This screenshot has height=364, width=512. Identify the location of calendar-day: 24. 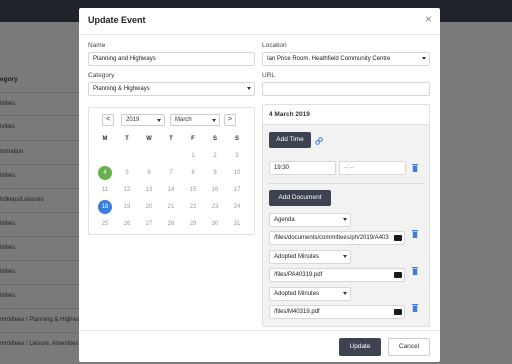
(237, 207).